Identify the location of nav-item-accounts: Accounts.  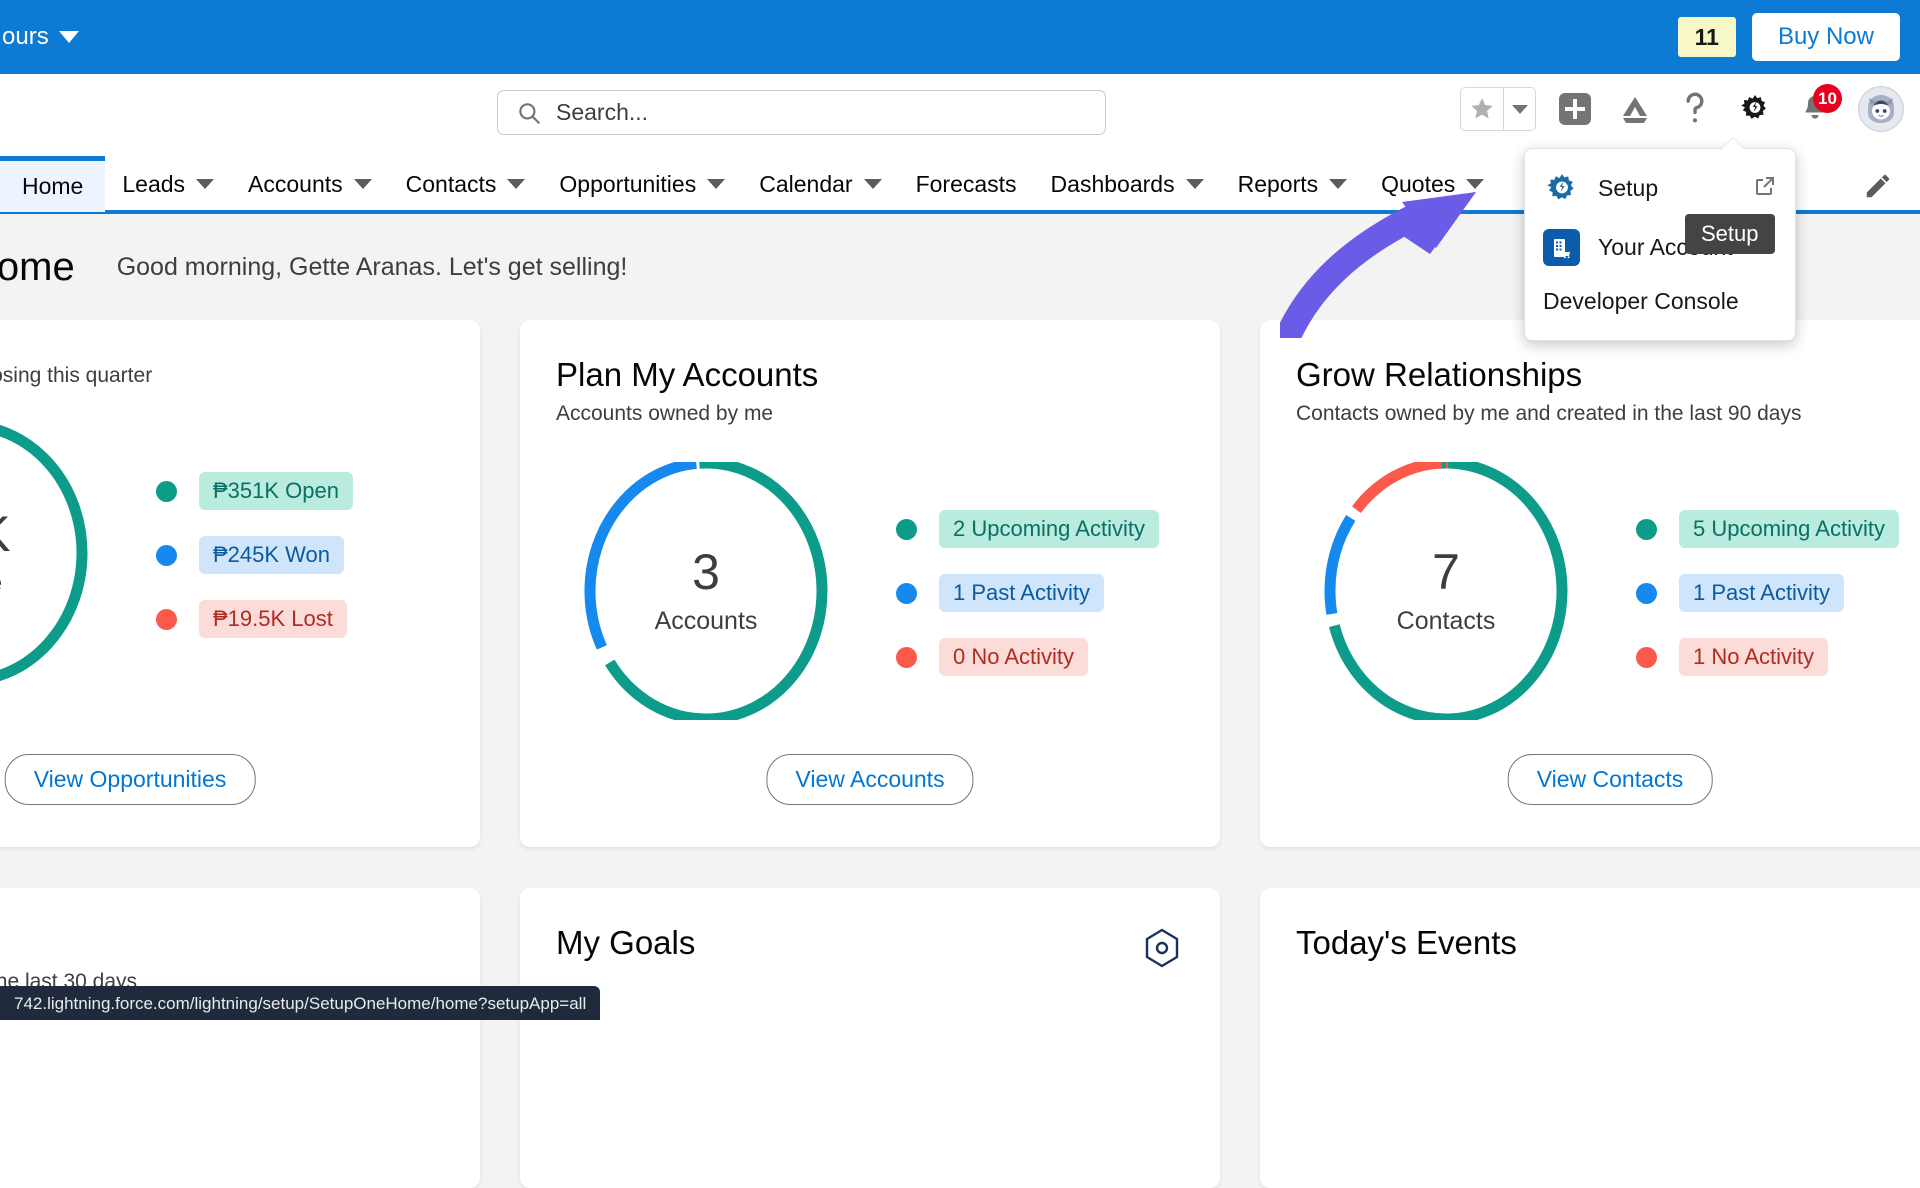
(310, 184).